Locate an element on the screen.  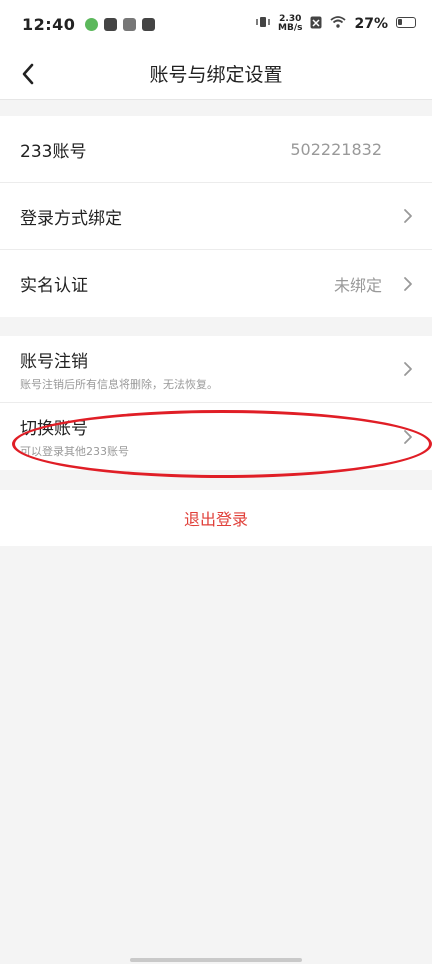
row-subtitle: 可以登录其他233账号 is located at coordinates (74, 451).